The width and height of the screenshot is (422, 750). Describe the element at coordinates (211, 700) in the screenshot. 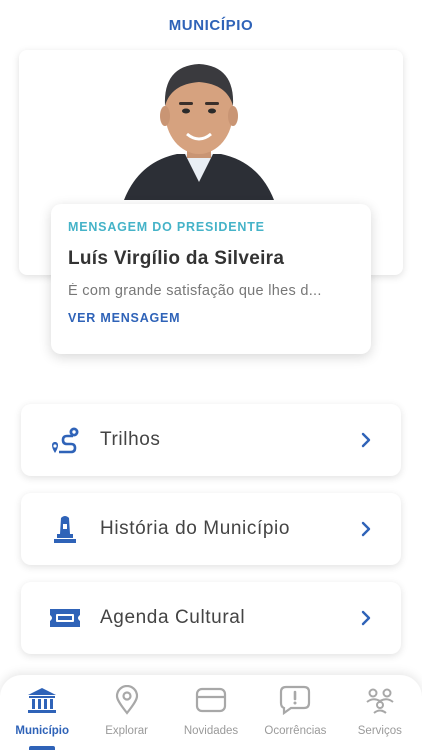

I see `news-card-icon` at that location.